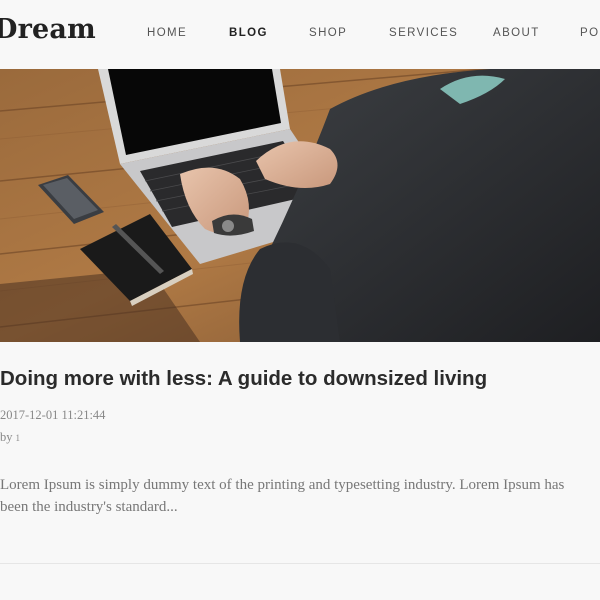  What do you see at coordinates (423, 33) in the screenshot?
I see `nav-item-services: SERVICES` at bounding box center [423, 33].